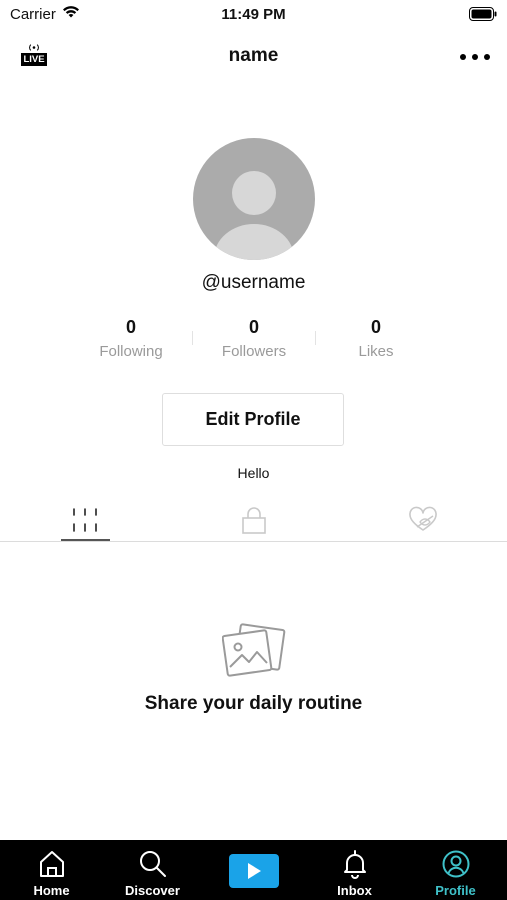 The image size is (507, 900). I want to click on create-button, so click(254, 871).